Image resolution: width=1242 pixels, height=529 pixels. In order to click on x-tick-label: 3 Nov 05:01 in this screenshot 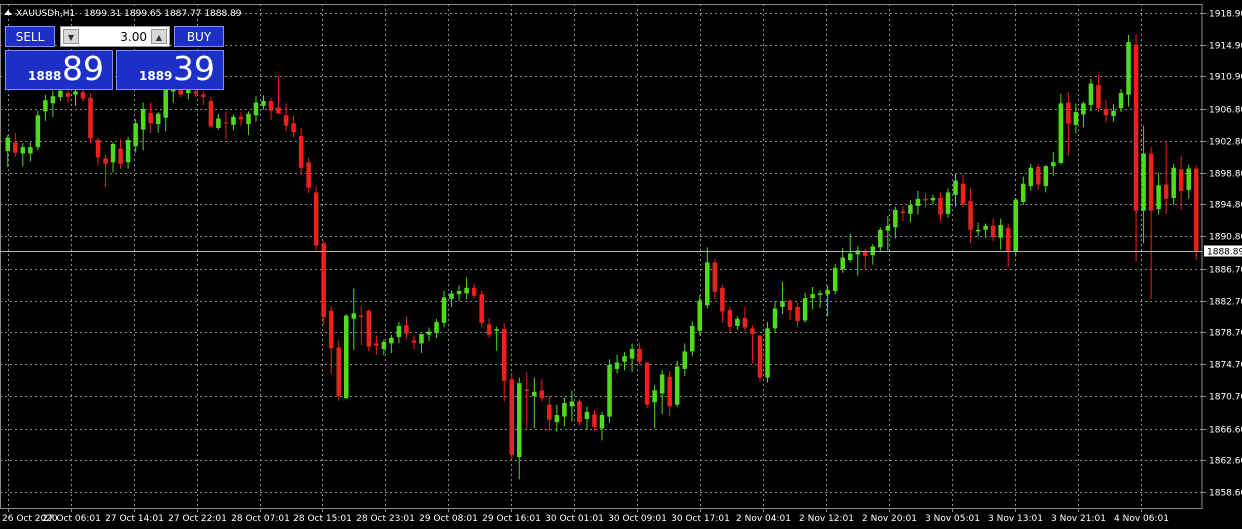, I will do `click(952, 519)`.